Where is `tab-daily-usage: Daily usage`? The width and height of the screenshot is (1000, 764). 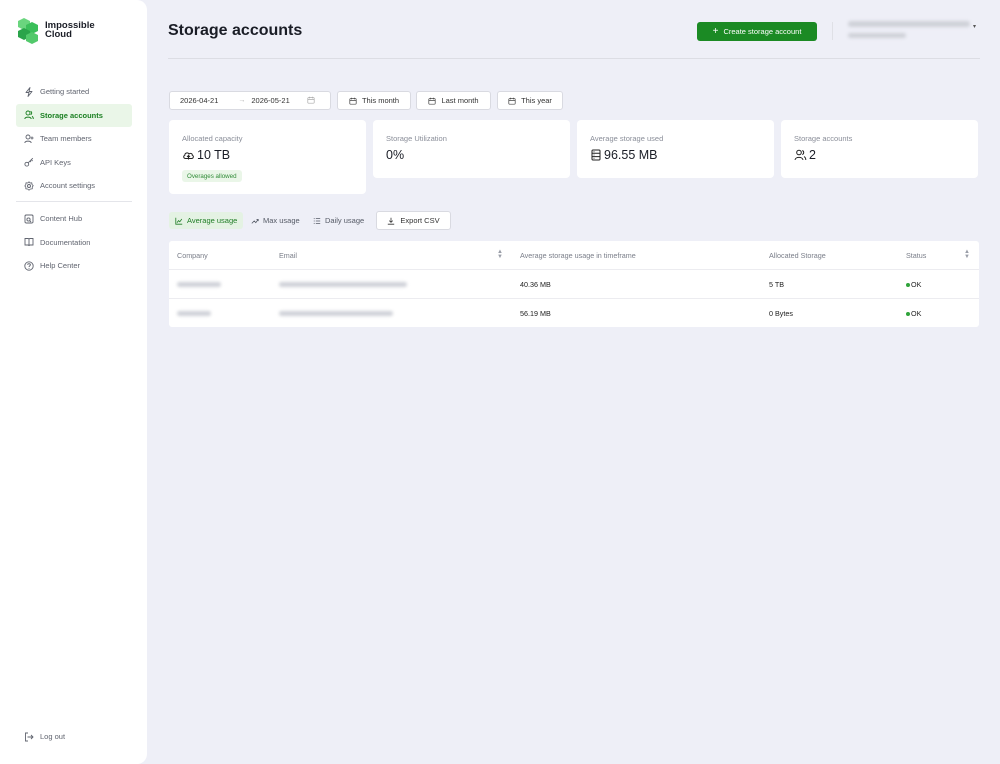
tab-daily-usage: Daily usage is located at coordinates (338, 220).